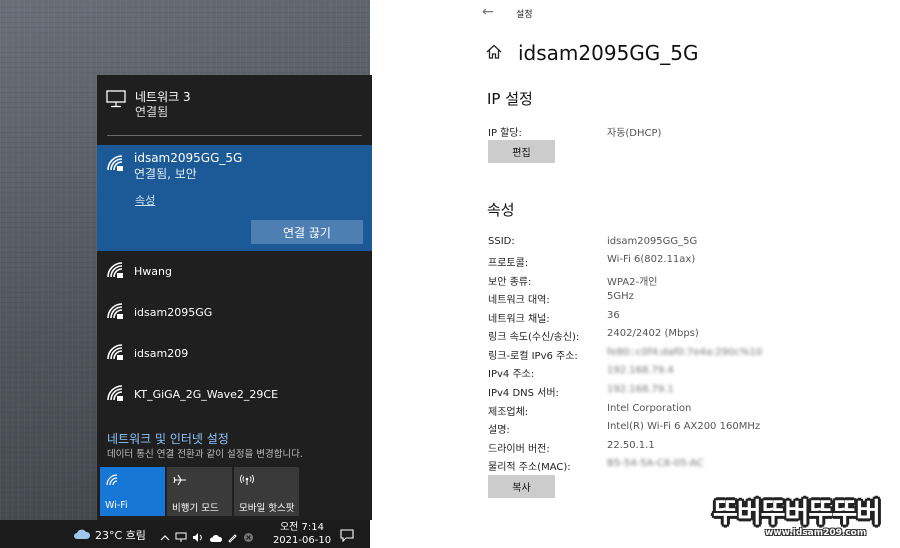 Image resolution: width=900 pixels, height=548 pixels. Describe the element at coordinates (234, 271) in the screenshot. I see `network-item-hwang: Hwang` at that location.